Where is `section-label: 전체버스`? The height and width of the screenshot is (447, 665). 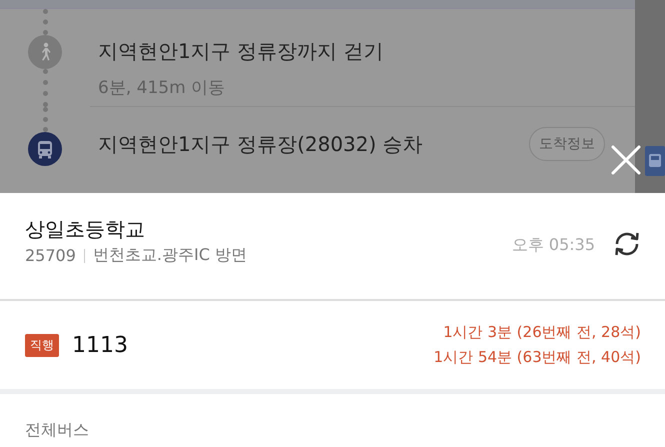
section-label: 전체버스 is located at coordinates (57, 429).